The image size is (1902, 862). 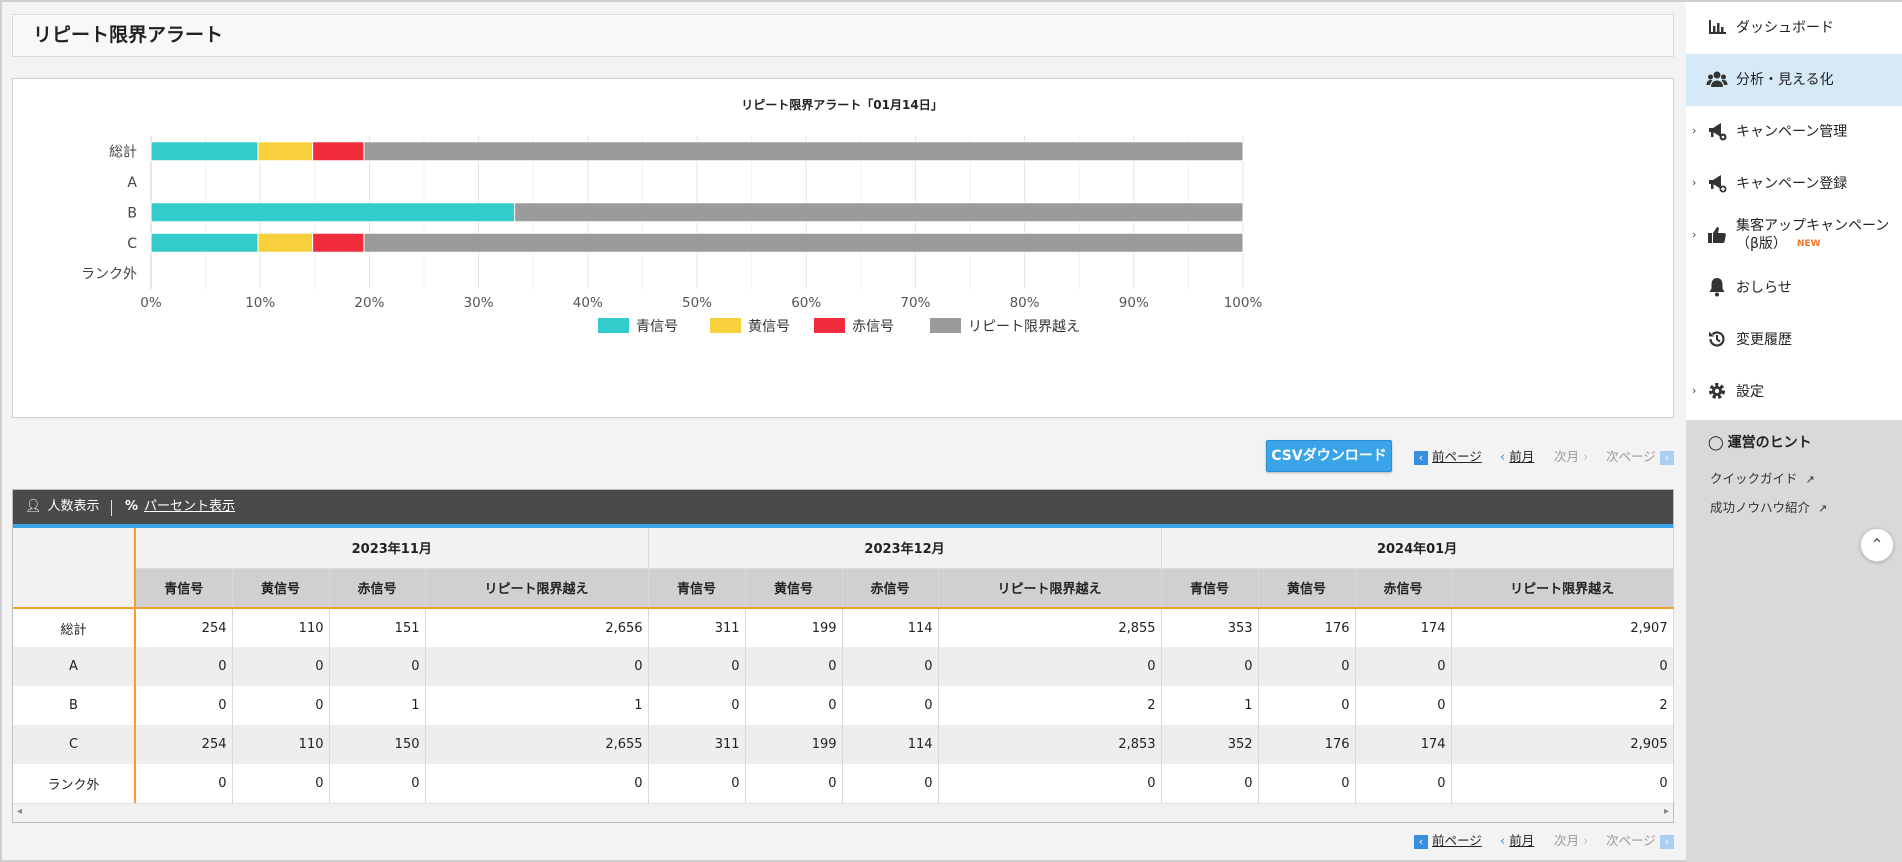 What do you see at coordinates (841, 104) in the screenshot?
I see `chart-title: リピート限界アラート「01月14日」` at bounding box center [841, 104].